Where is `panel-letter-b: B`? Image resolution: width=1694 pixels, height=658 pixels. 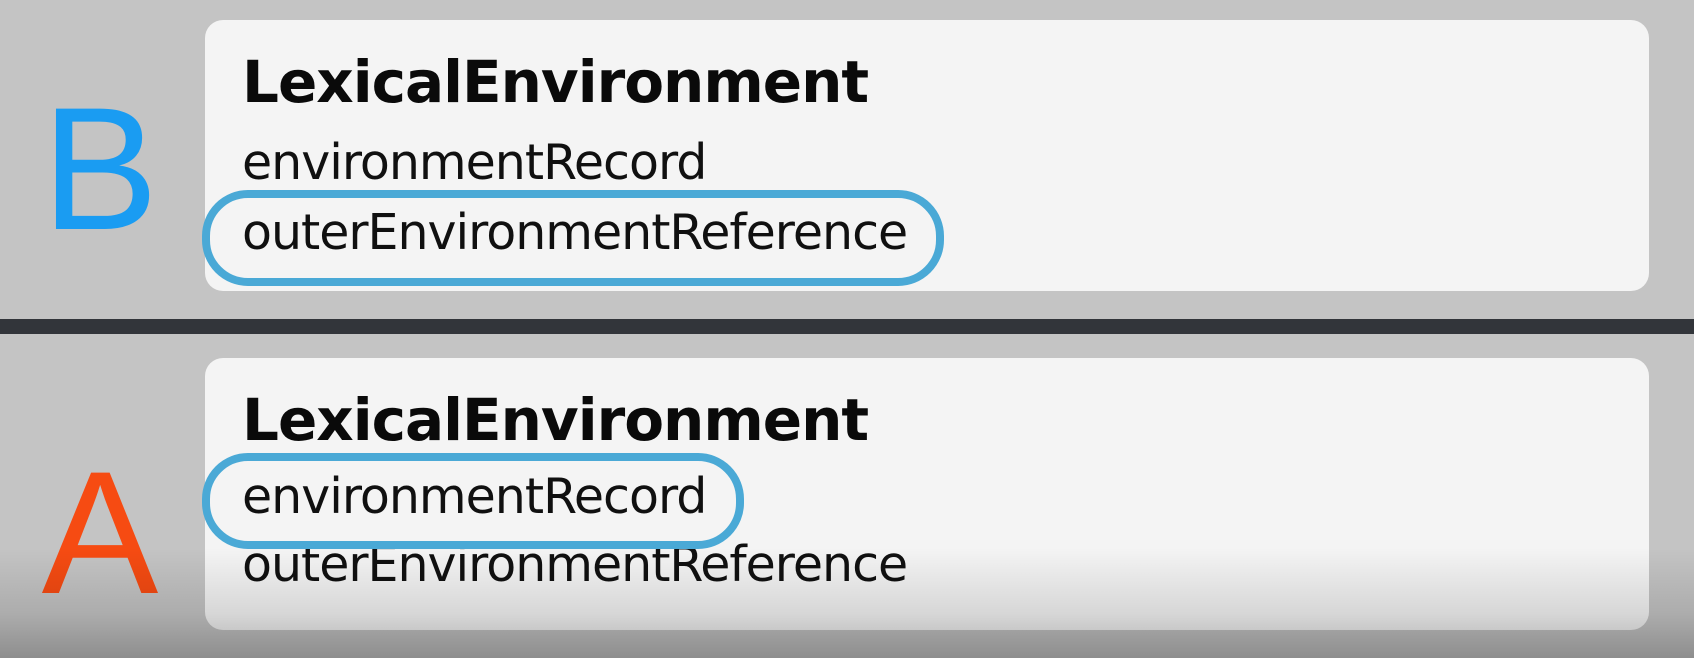
panel-letter-b: B is located at coordinates (100, 169).